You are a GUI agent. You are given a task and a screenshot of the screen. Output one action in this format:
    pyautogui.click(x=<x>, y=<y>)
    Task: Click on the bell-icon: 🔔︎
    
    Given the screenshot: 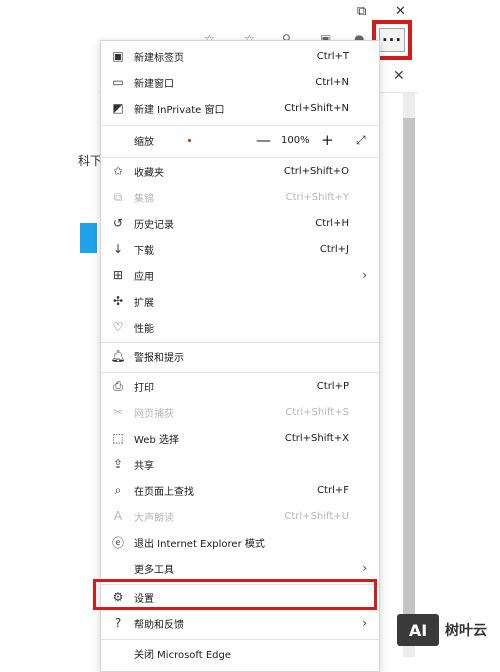 What is the action you would take?
    pyautogui.click(x=118, y=356)
    